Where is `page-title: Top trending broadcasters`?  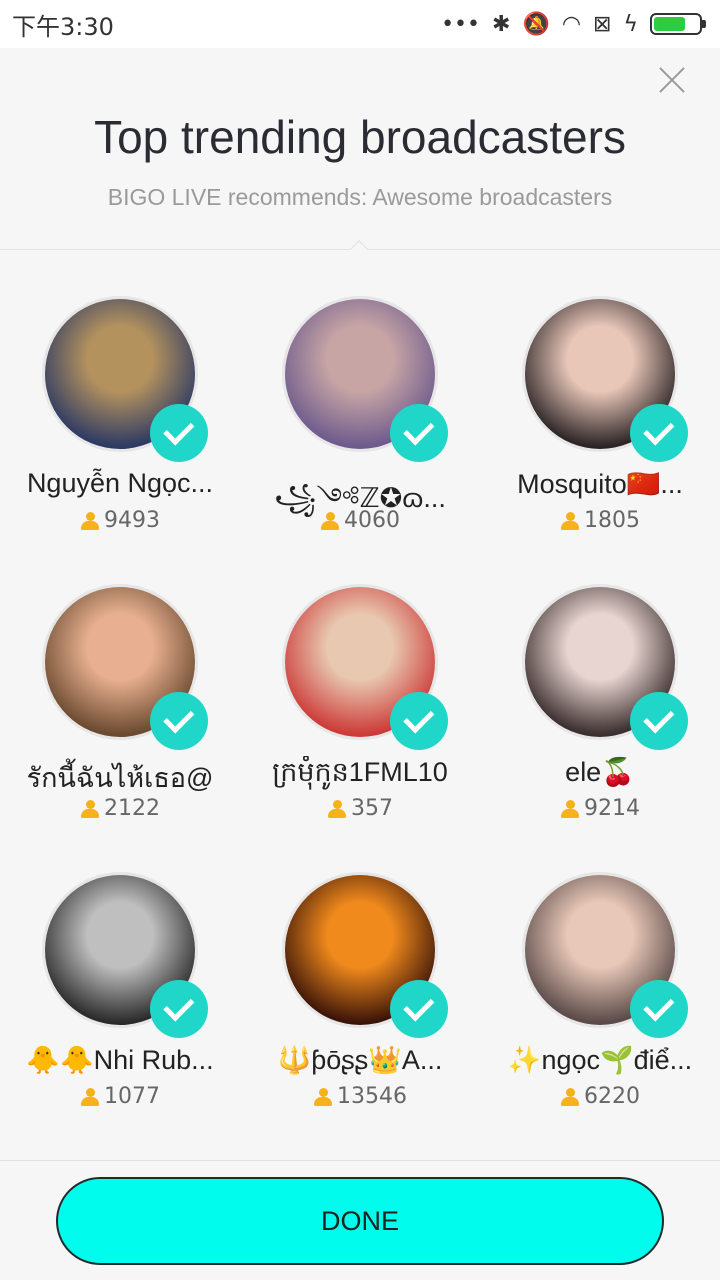 page-title: Top trending broadcasters is located at coordinates (360, 137).